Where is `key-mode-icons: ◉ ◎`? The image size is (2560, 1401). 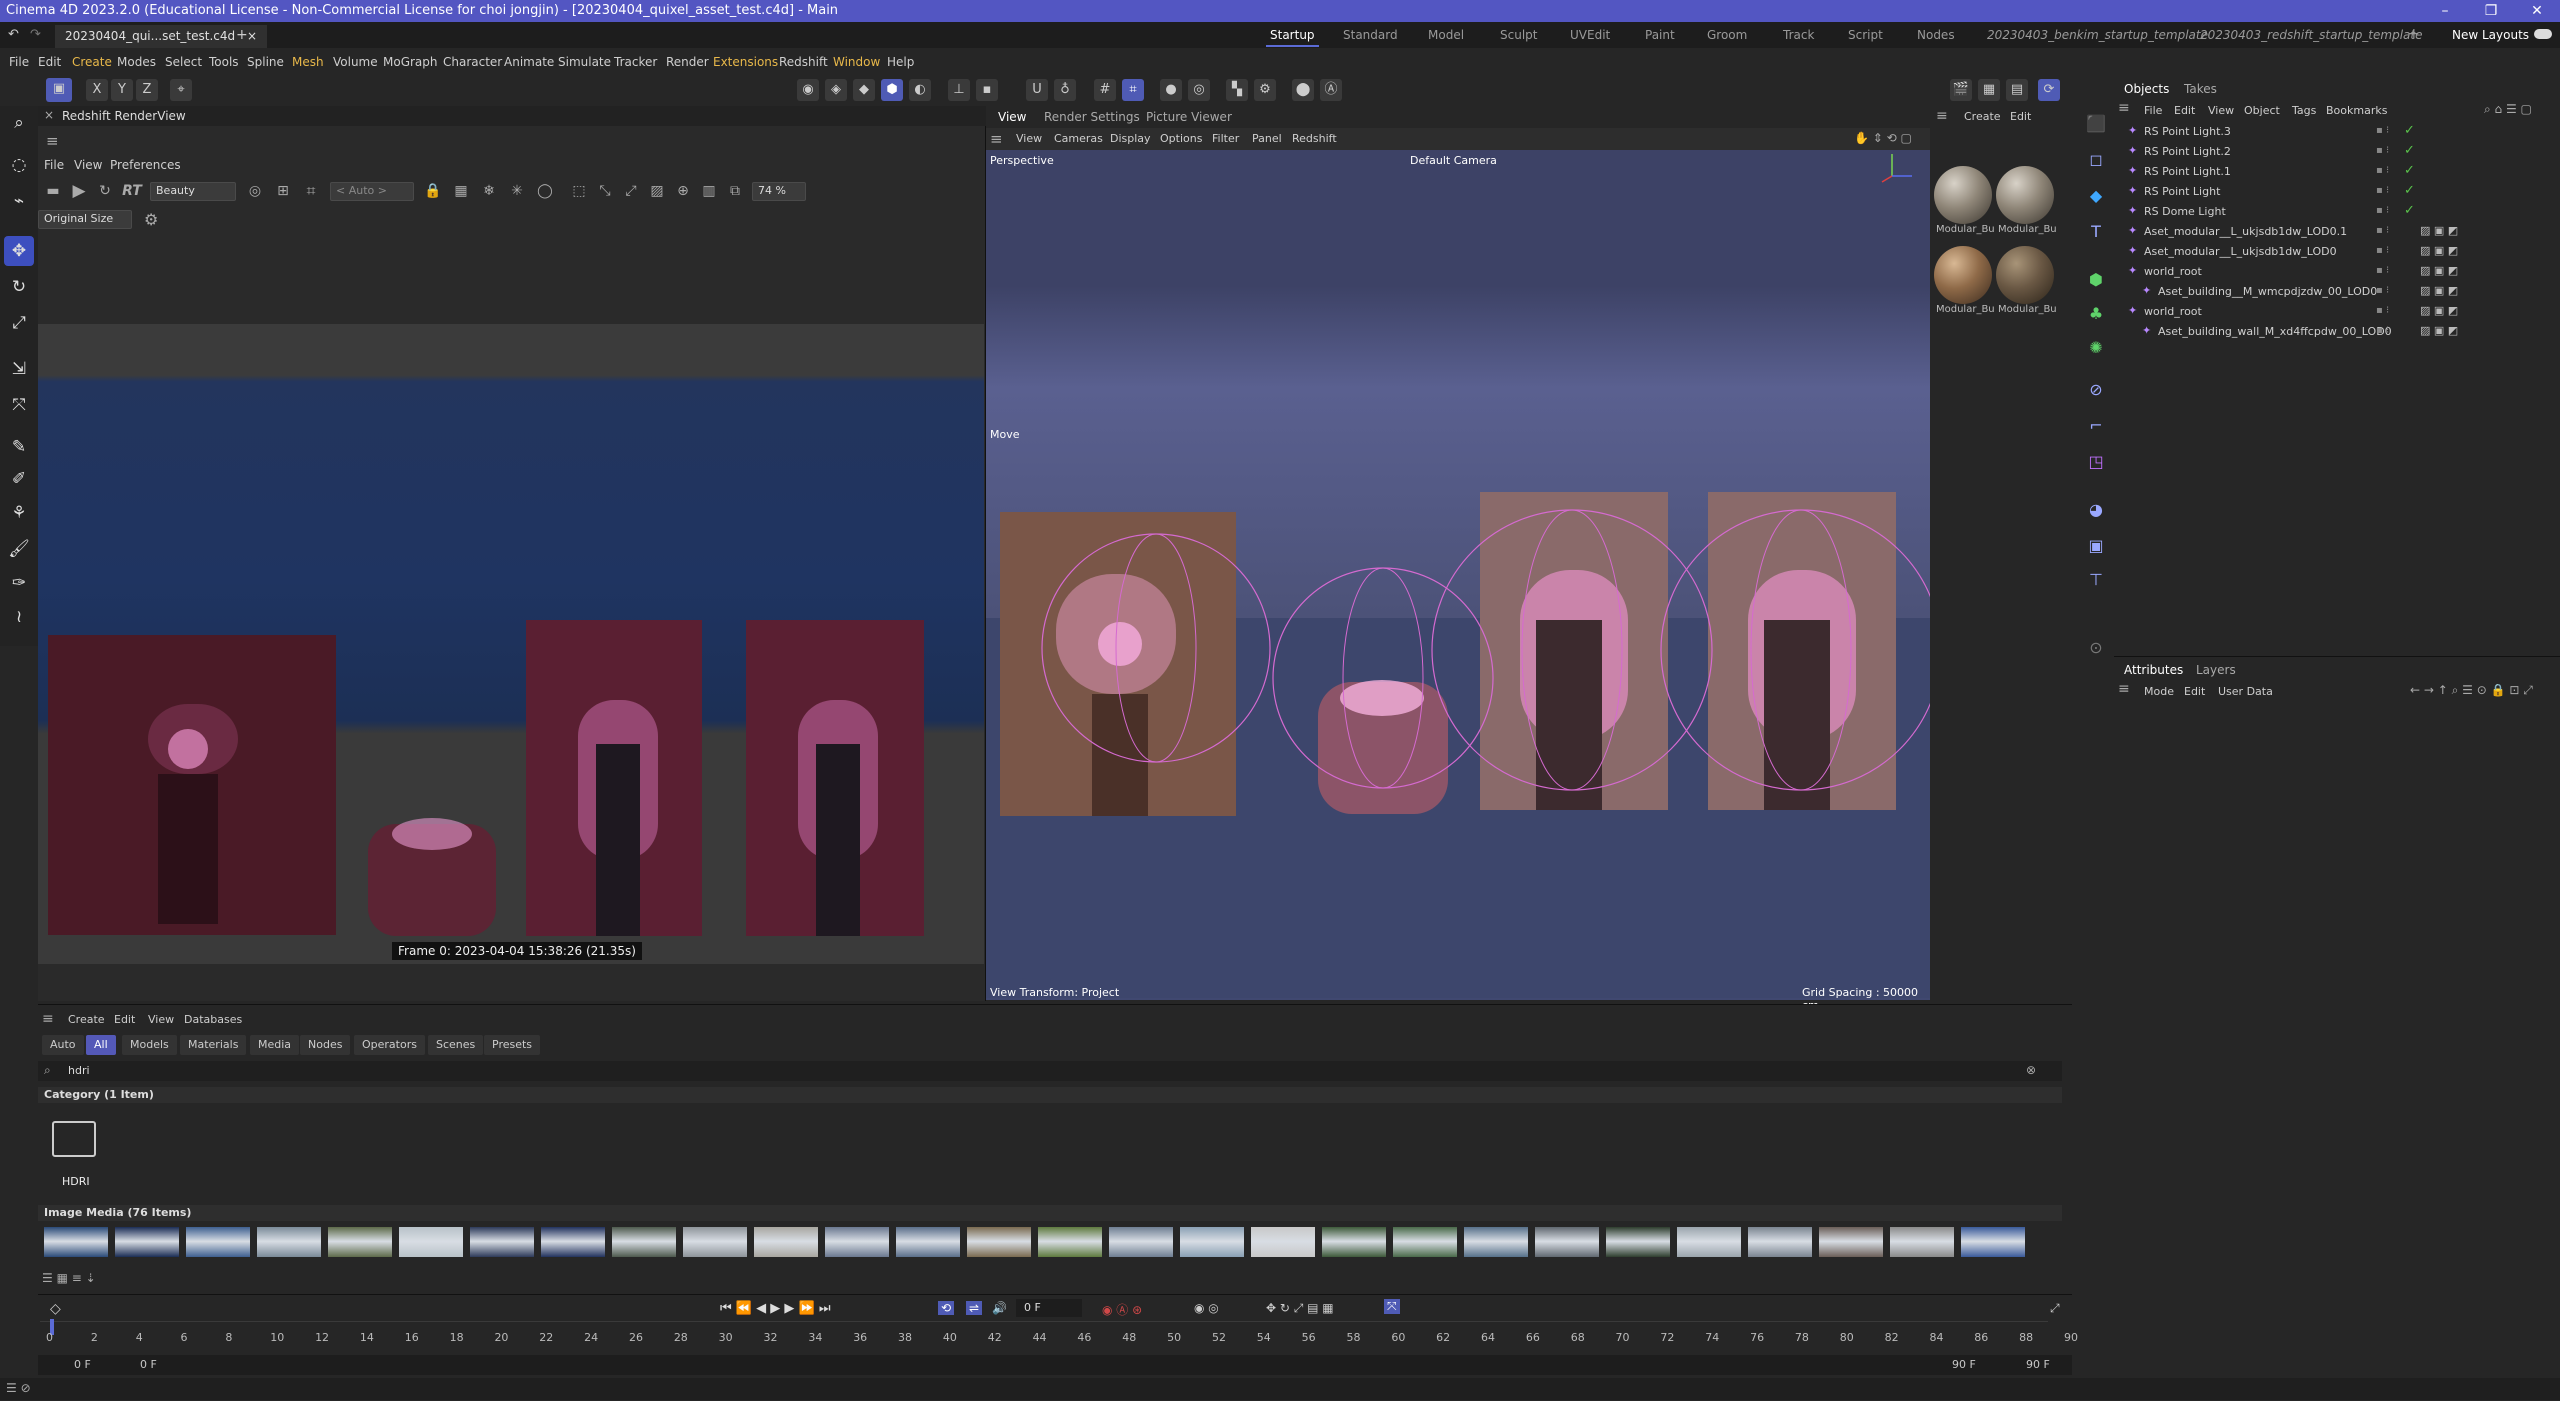 key-mode-icons: ◉ ◎ is located at coordinates (1206, 1308).